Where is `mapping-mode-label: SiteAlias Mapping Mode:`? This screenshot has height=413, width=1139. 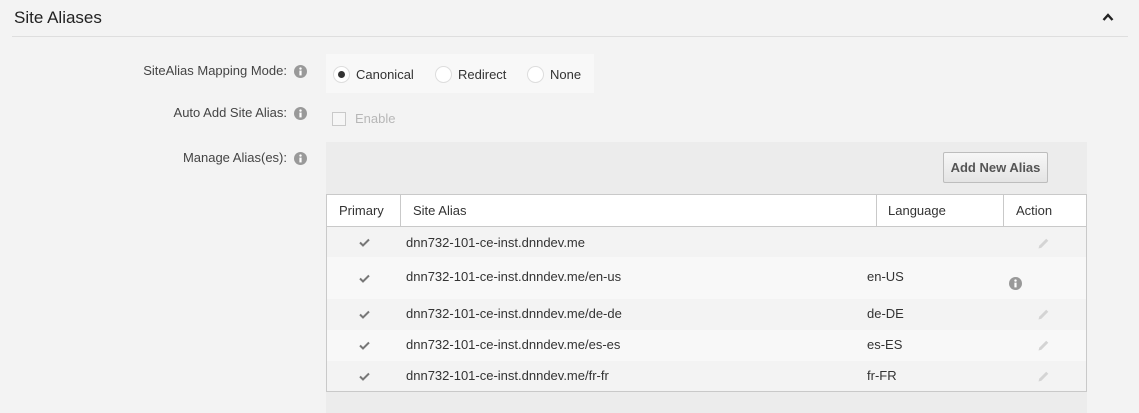
mapping-mode-label: SiteAlias Mapping Mode: is located at coordinates (215, 70).